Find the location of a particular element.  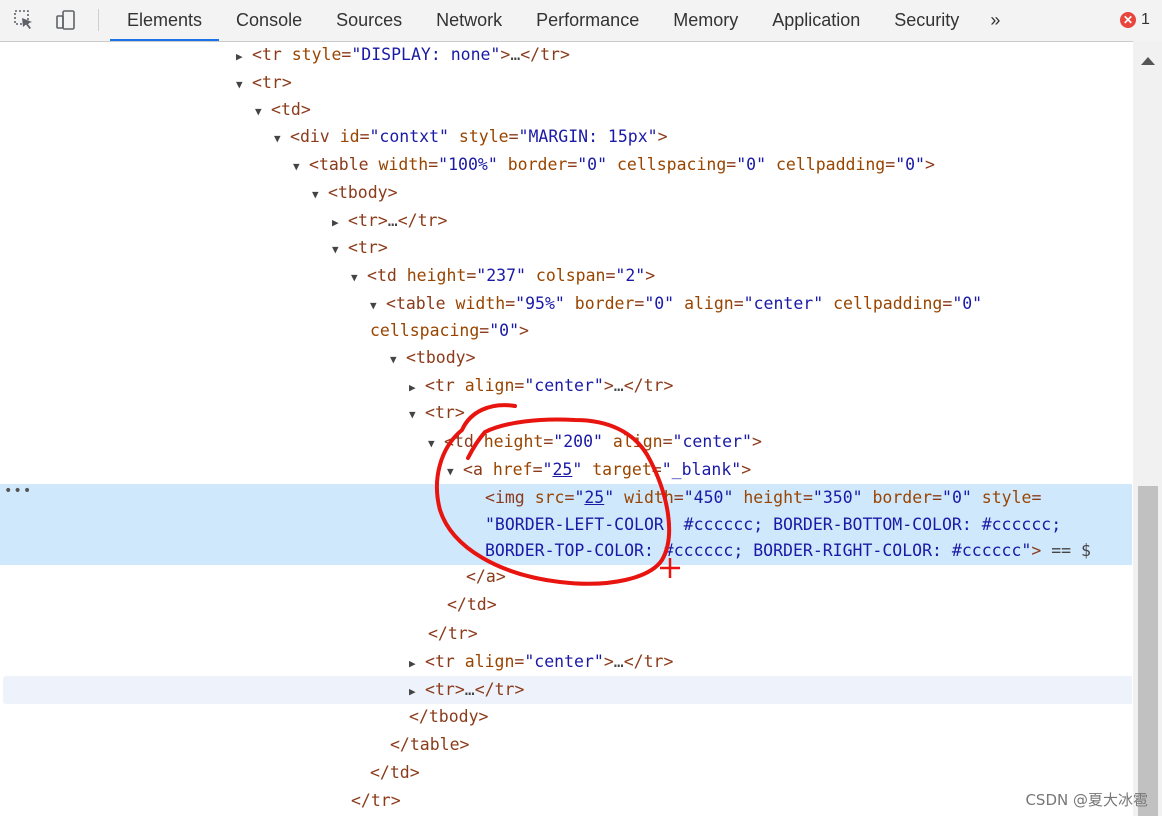

tree-node: ▼ <a href="25" target="_blank"> is located at coordinates (566, 470).